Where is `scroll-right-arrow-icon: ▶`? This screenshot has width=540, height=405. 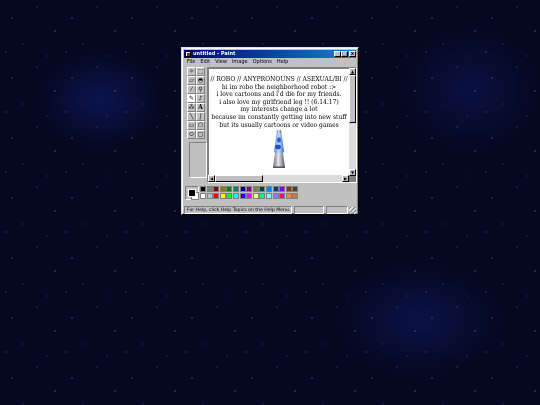 scroll-right-arrow-icon: ▶ is located at coordinates (345, 178).